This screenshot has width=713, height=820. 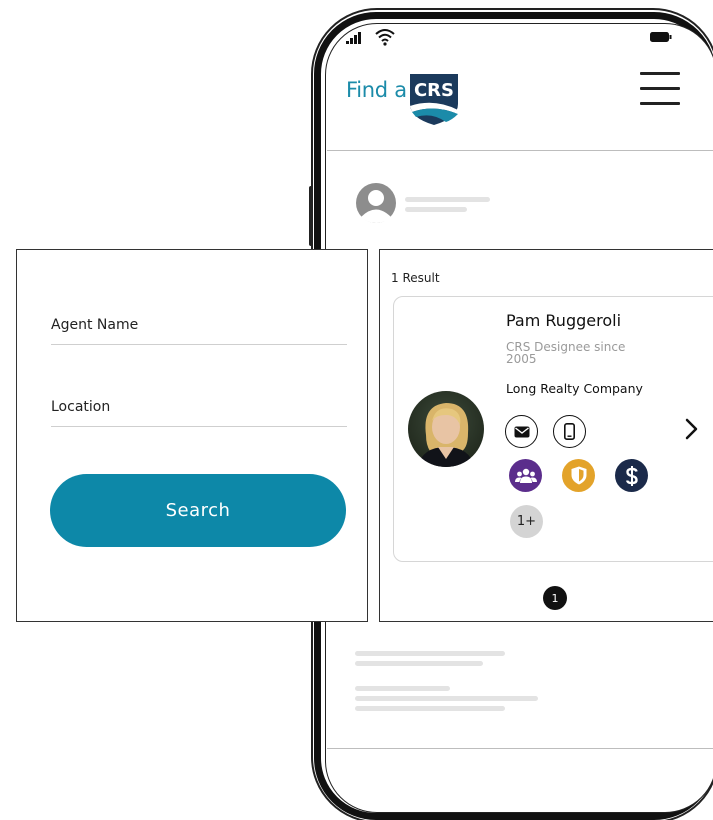 I want to click on shield-icon, so click(x=578, y=475).